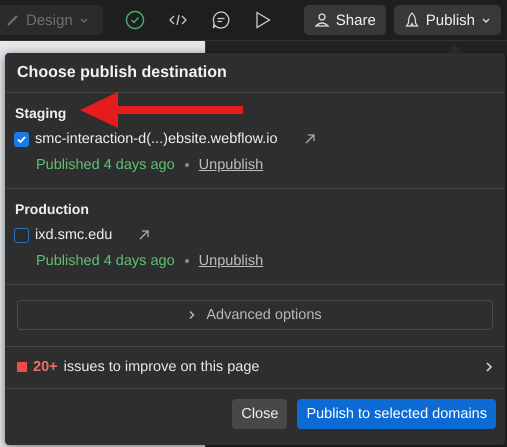 The height and width of the screenshot is (447, 507). What do you see at coordinates (177, 20) in the screenshot?
I see `code-icon` at bounding box center [177, 20].